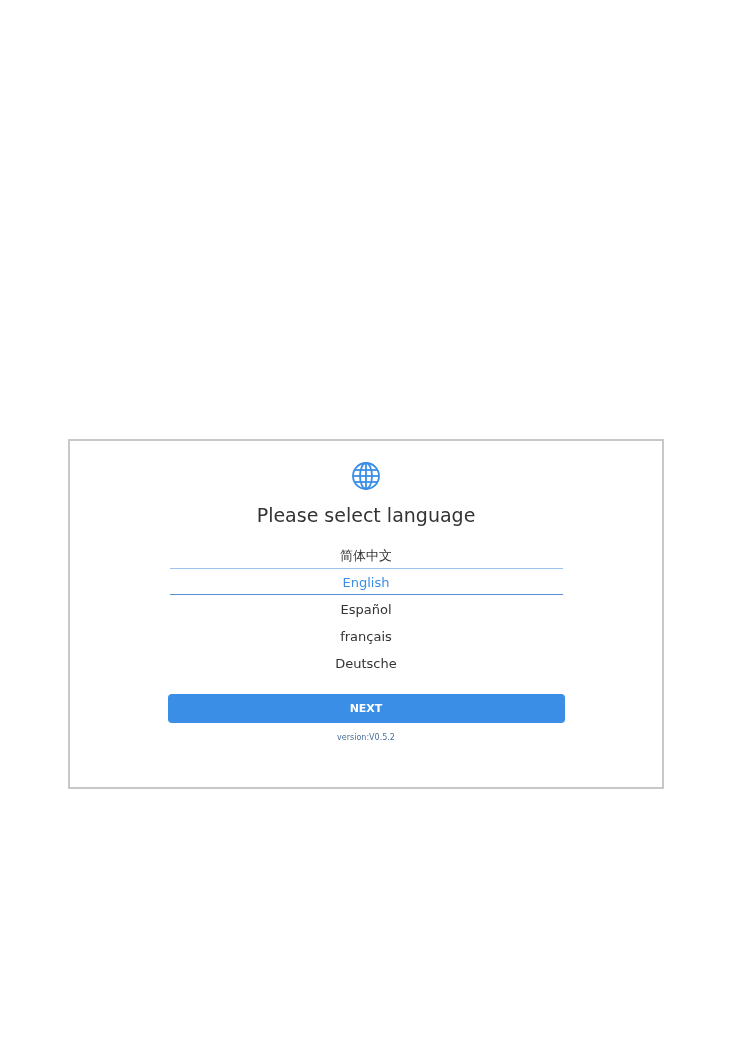  I want to click on dialog-title: Please select language, so click(366, 515).